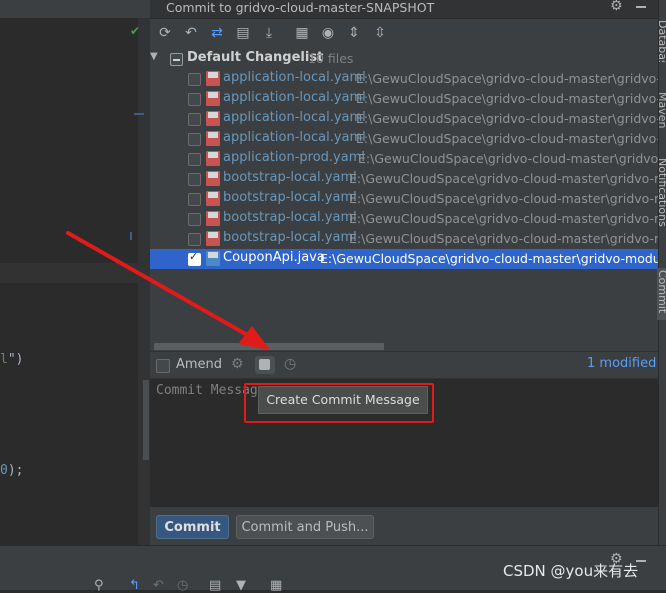 Image resolution: width=666 pixels, height=593 pixels. Describe the element at coordinates (135, 31) in the screenshot. I see `inspection-ok-icon: ✔` at that location.